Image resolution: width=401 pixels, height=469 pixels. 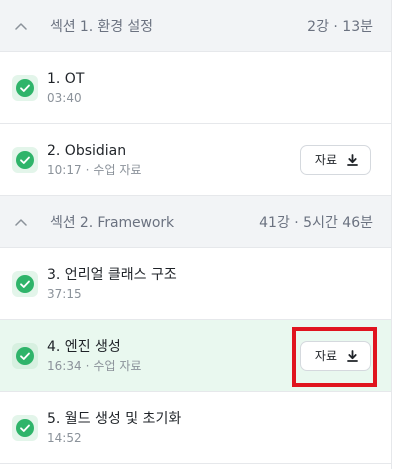 What do you see at coordinates (66, 78) in the screenshot?
I see `lesson-title: 1. OT` at bounding box center [66, 78].